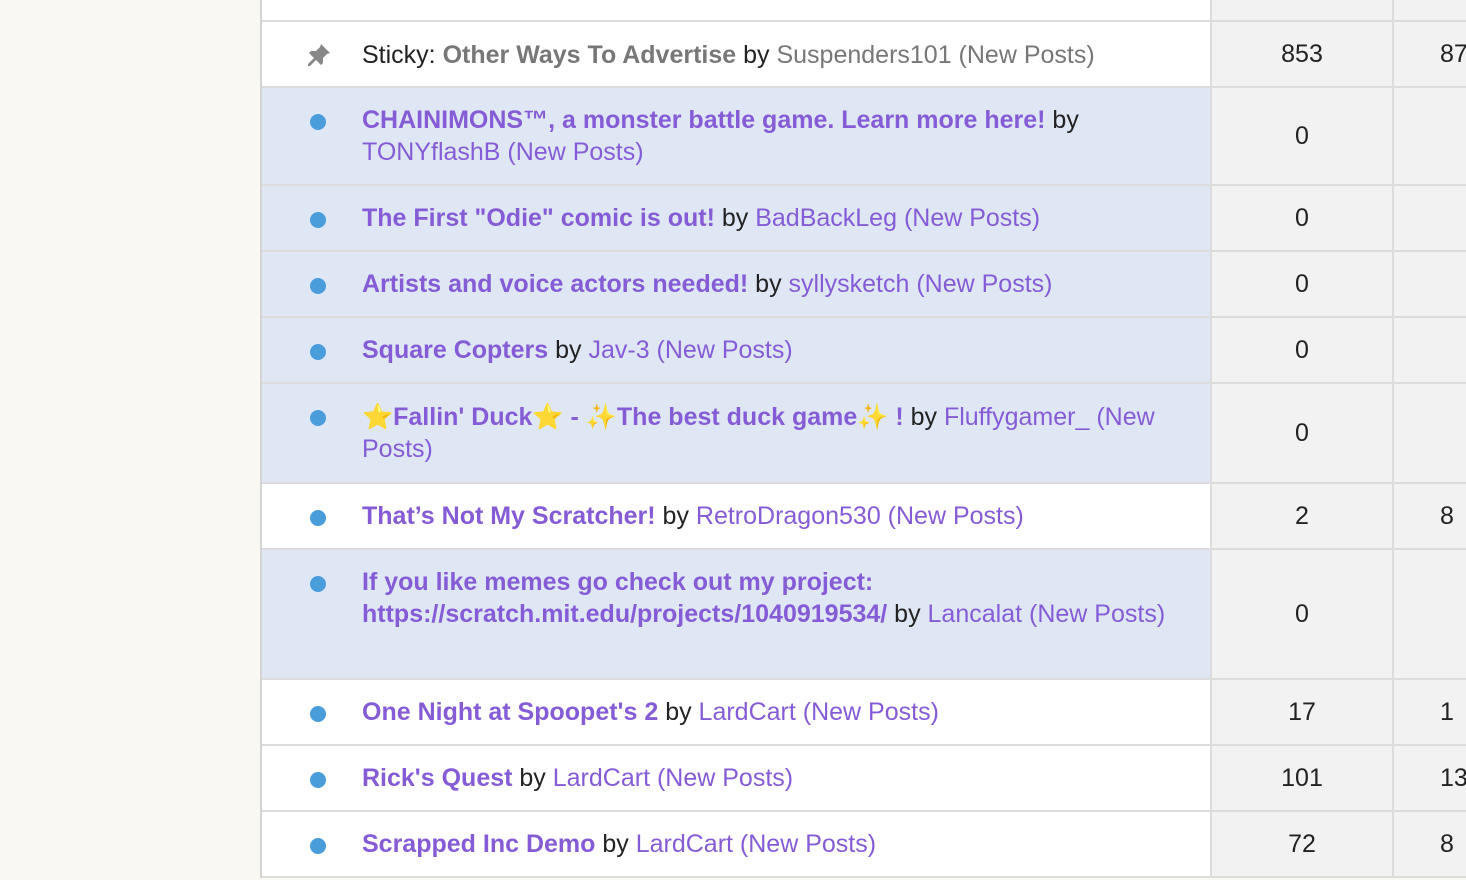 Image resolution: width=1466 pixels, height=880 pixels. What do you see at coordinates (1301, 516) in the screenshot?
I see `replies-count: 2` at bounding box center [1301, 516].